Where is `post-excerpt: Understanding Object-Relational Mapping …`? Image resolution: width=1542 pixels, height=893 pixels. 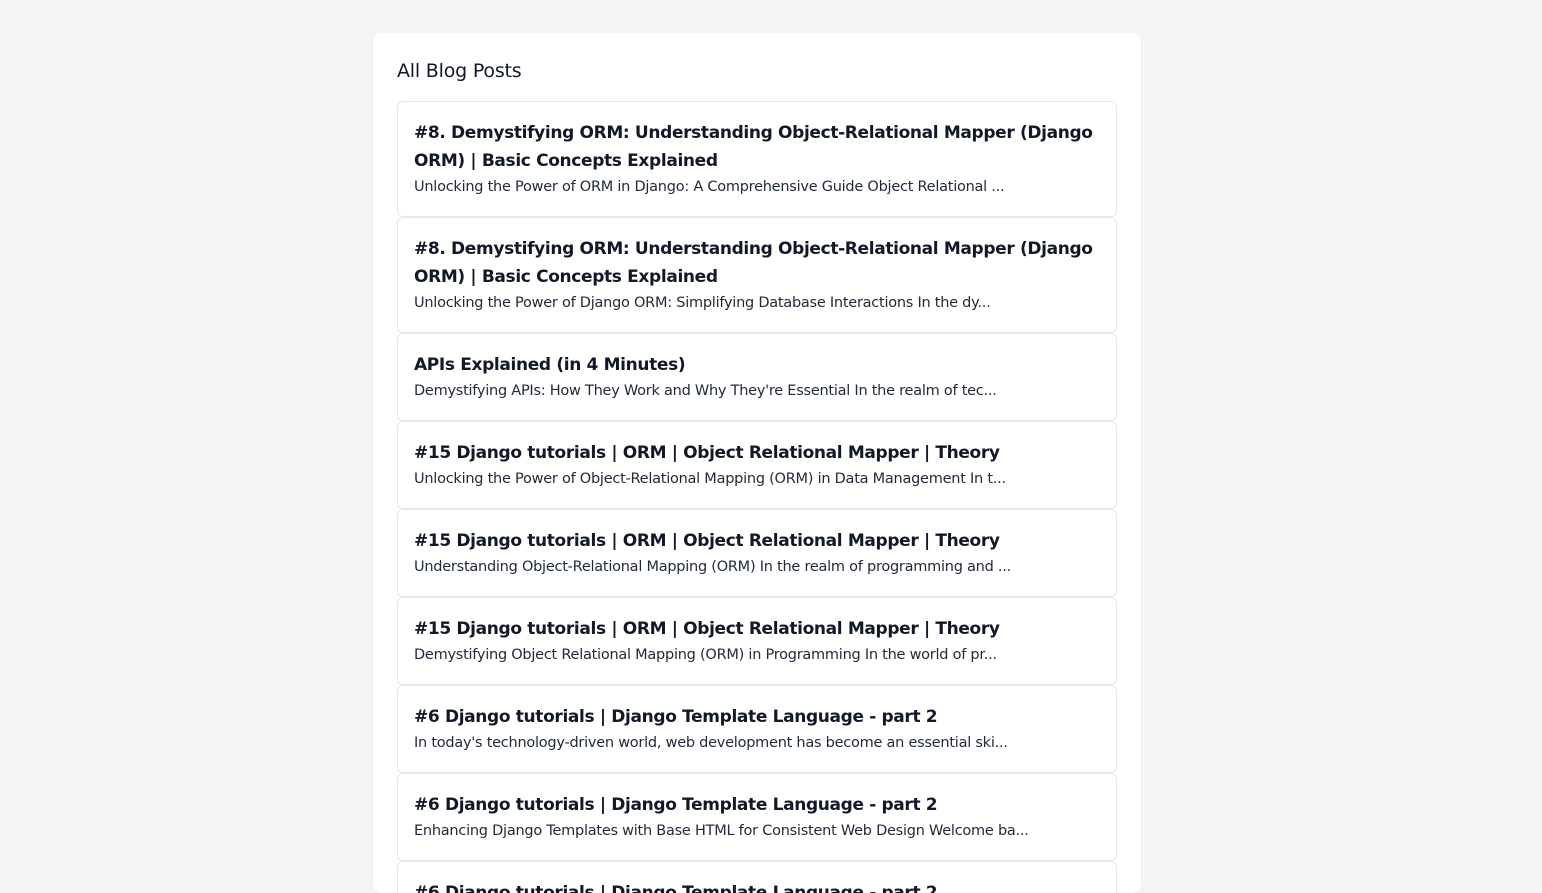
post-excerpt: Understanding Object-Relational Mapping … is located at coordinates (713, 567).